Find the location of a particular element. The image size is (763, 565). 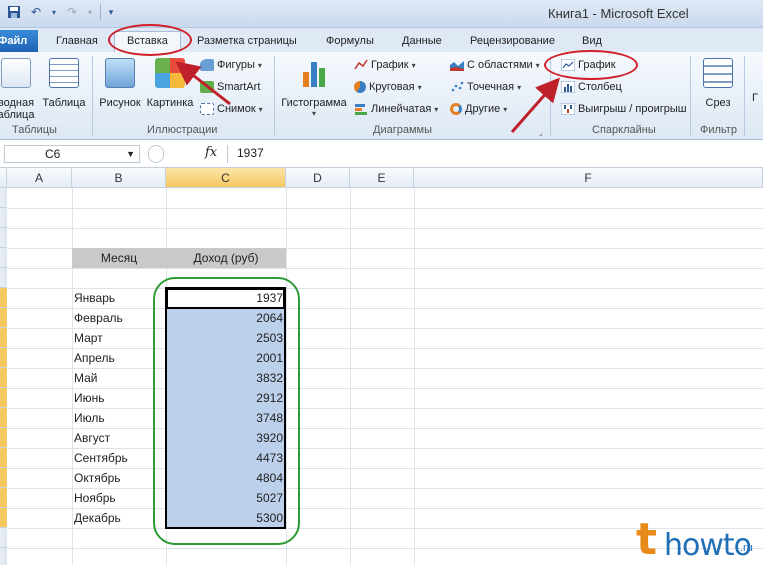

slicer-button: Срез is located at coordinates (718, 83).